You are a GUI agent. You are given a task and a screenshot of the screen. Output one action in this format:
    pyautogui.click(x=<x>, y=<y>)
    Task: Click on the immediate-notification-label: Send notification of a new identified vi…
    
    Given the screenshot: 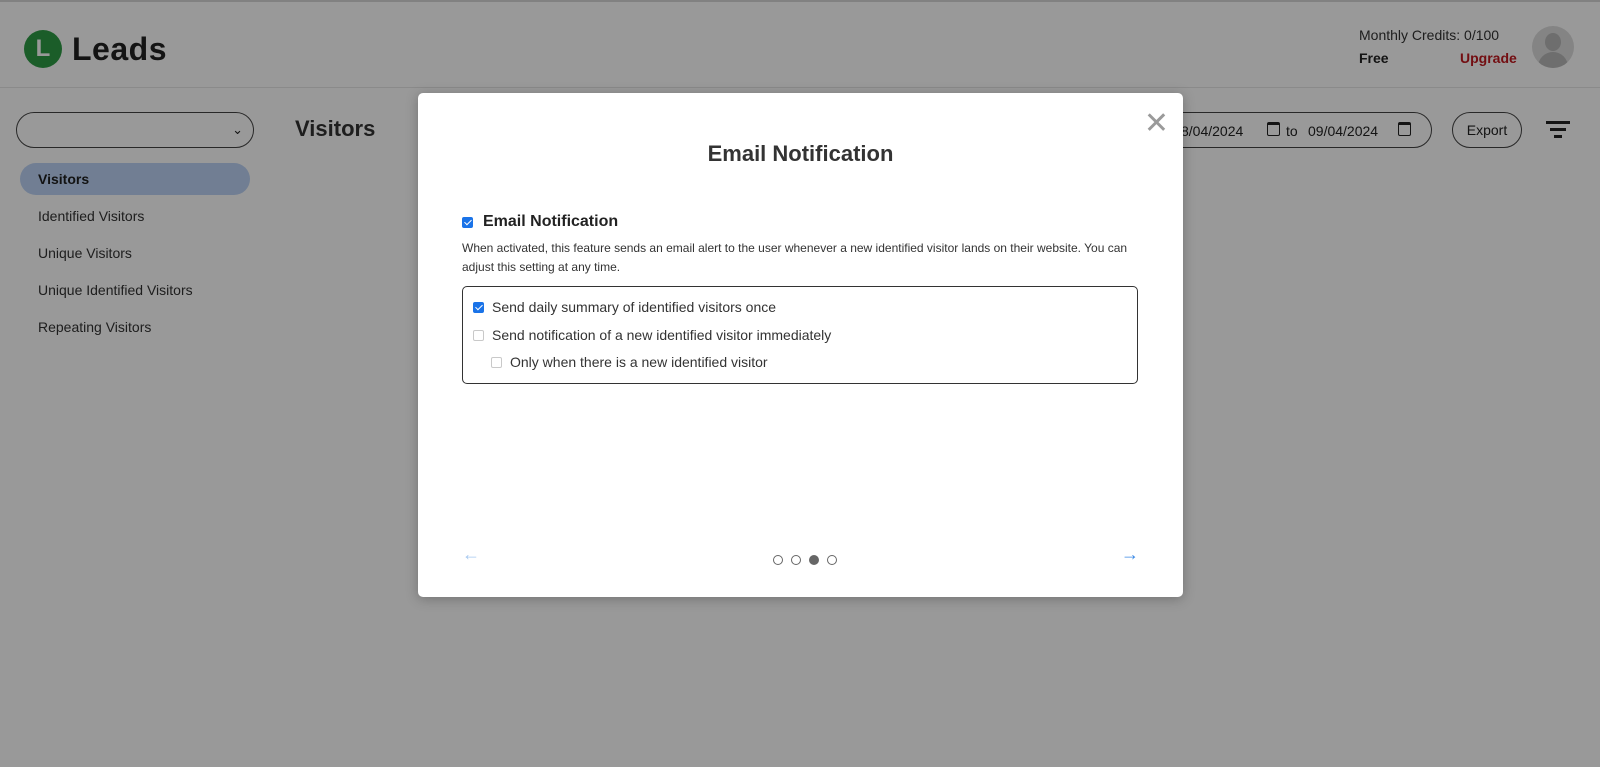 What is the action you would take?
    pyautogui.click(x=662, y=335)
    